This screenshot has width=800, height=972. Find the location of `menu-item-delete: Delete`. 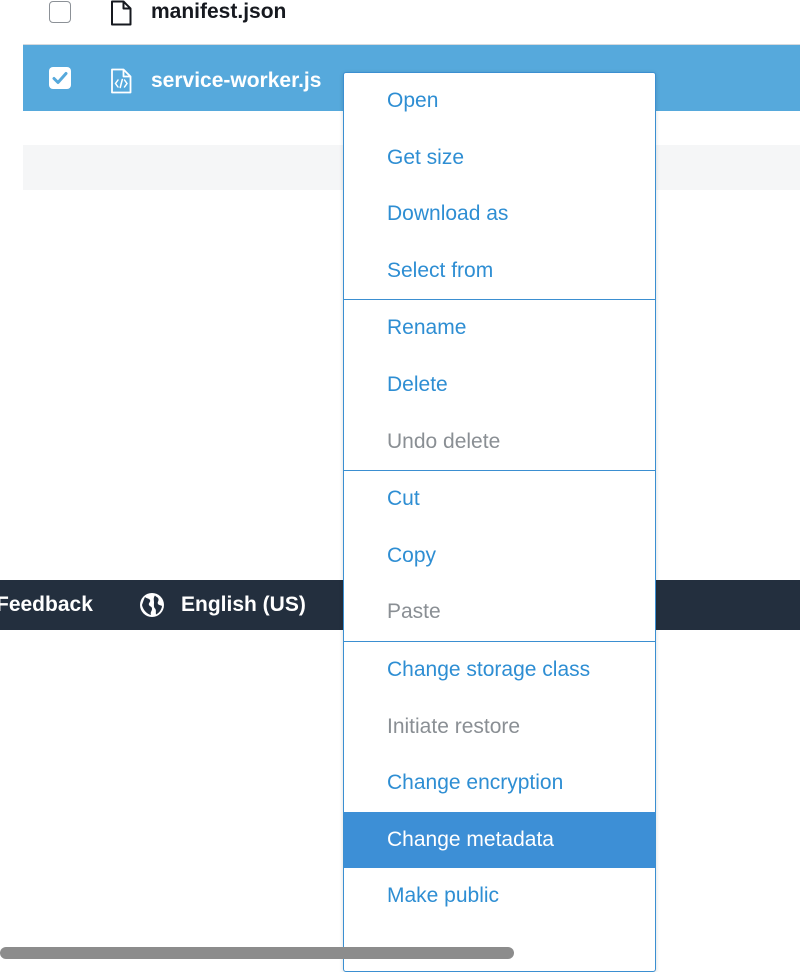

menu-item-delete: Delete is located at coordinates (499, 385).